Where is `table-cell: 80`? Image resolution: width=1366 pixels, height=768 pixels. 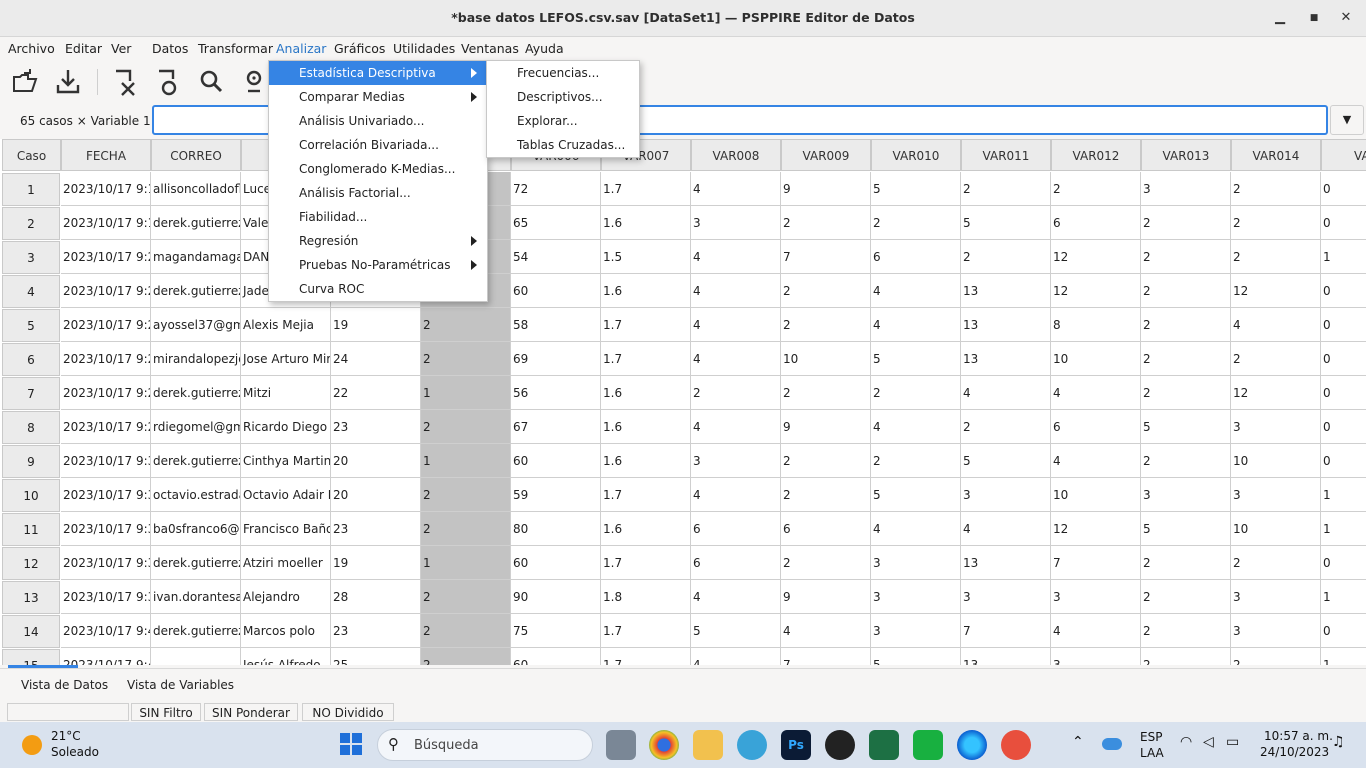 table-cell: 80 is located at coordinates (556, 529).